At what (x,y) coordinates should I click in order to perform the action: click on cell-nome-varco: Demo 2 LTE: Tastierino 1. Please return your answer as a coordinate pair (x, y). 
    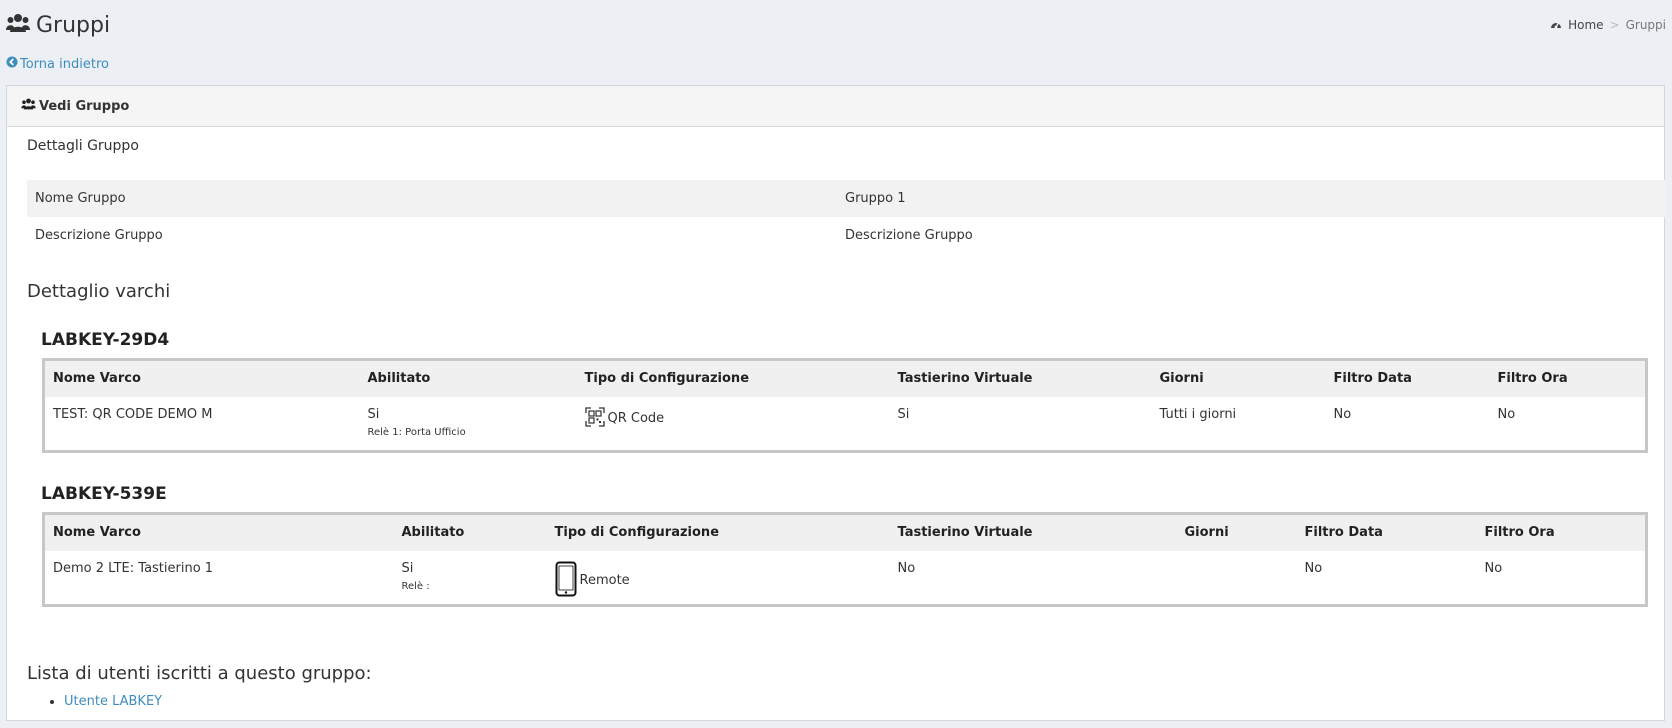
    Looking at the image, I should click on (133, 568).